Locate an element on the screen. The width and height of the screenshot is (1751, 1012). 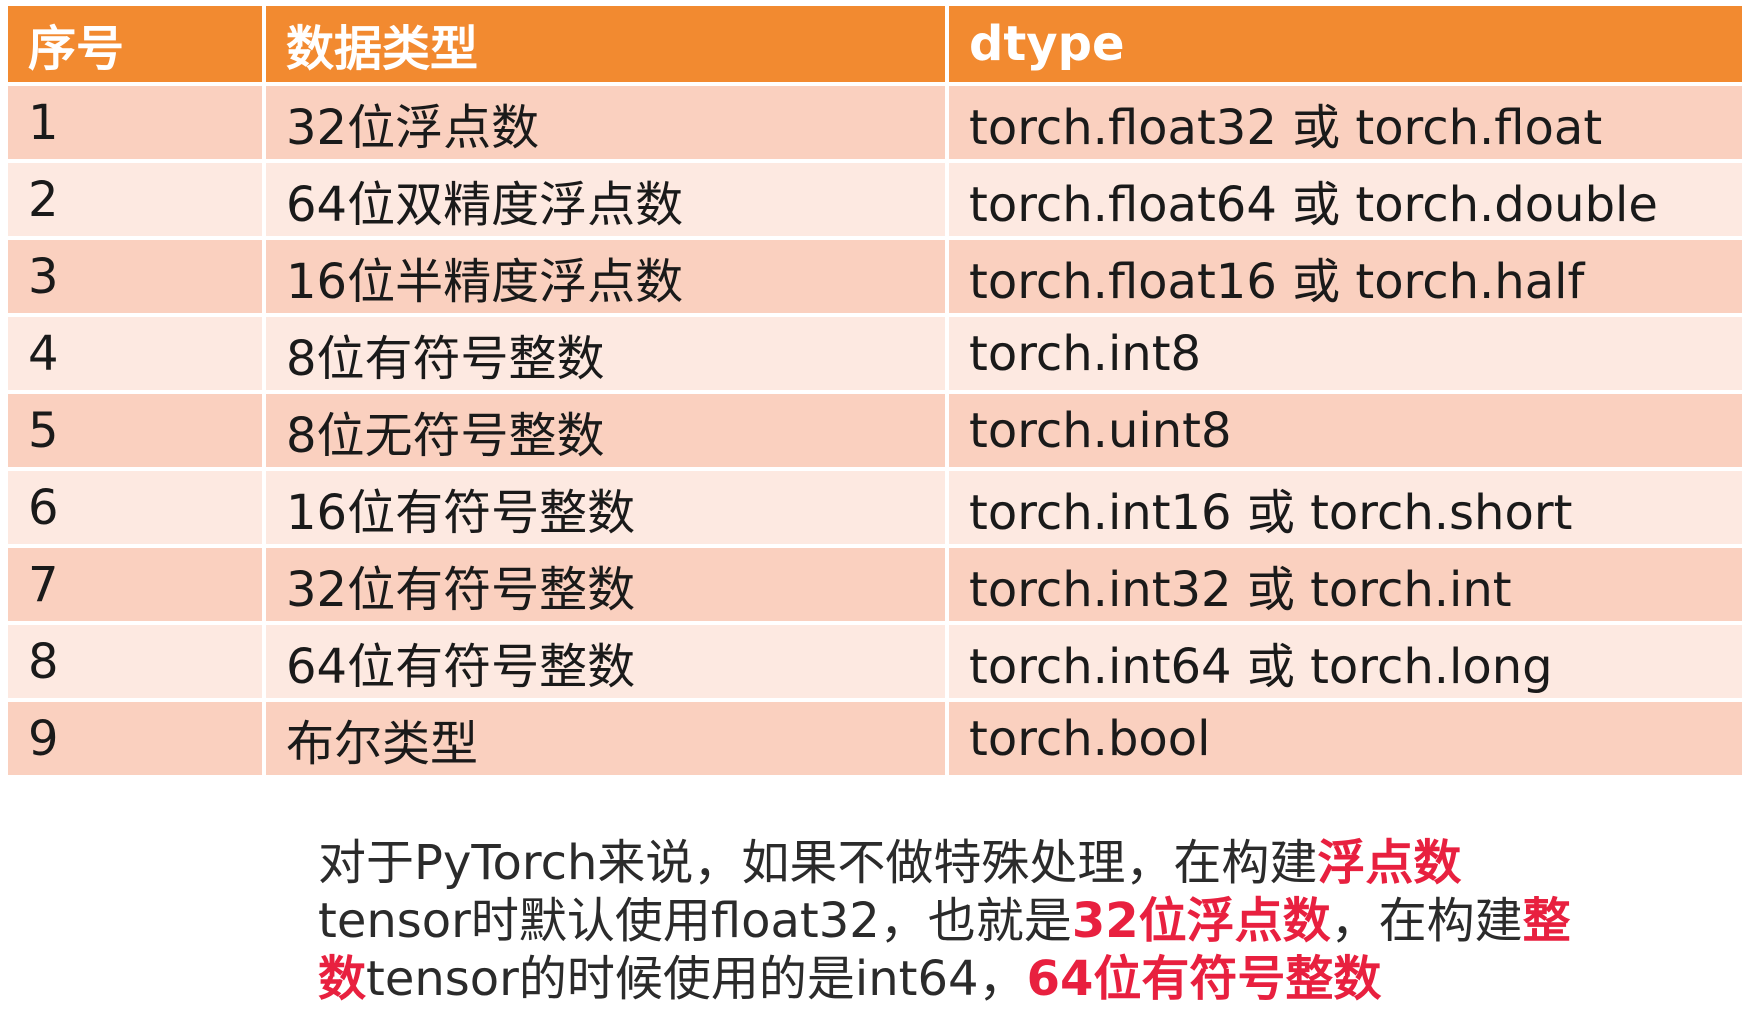
cell-index: 3 is located at coordinates (137, 278).